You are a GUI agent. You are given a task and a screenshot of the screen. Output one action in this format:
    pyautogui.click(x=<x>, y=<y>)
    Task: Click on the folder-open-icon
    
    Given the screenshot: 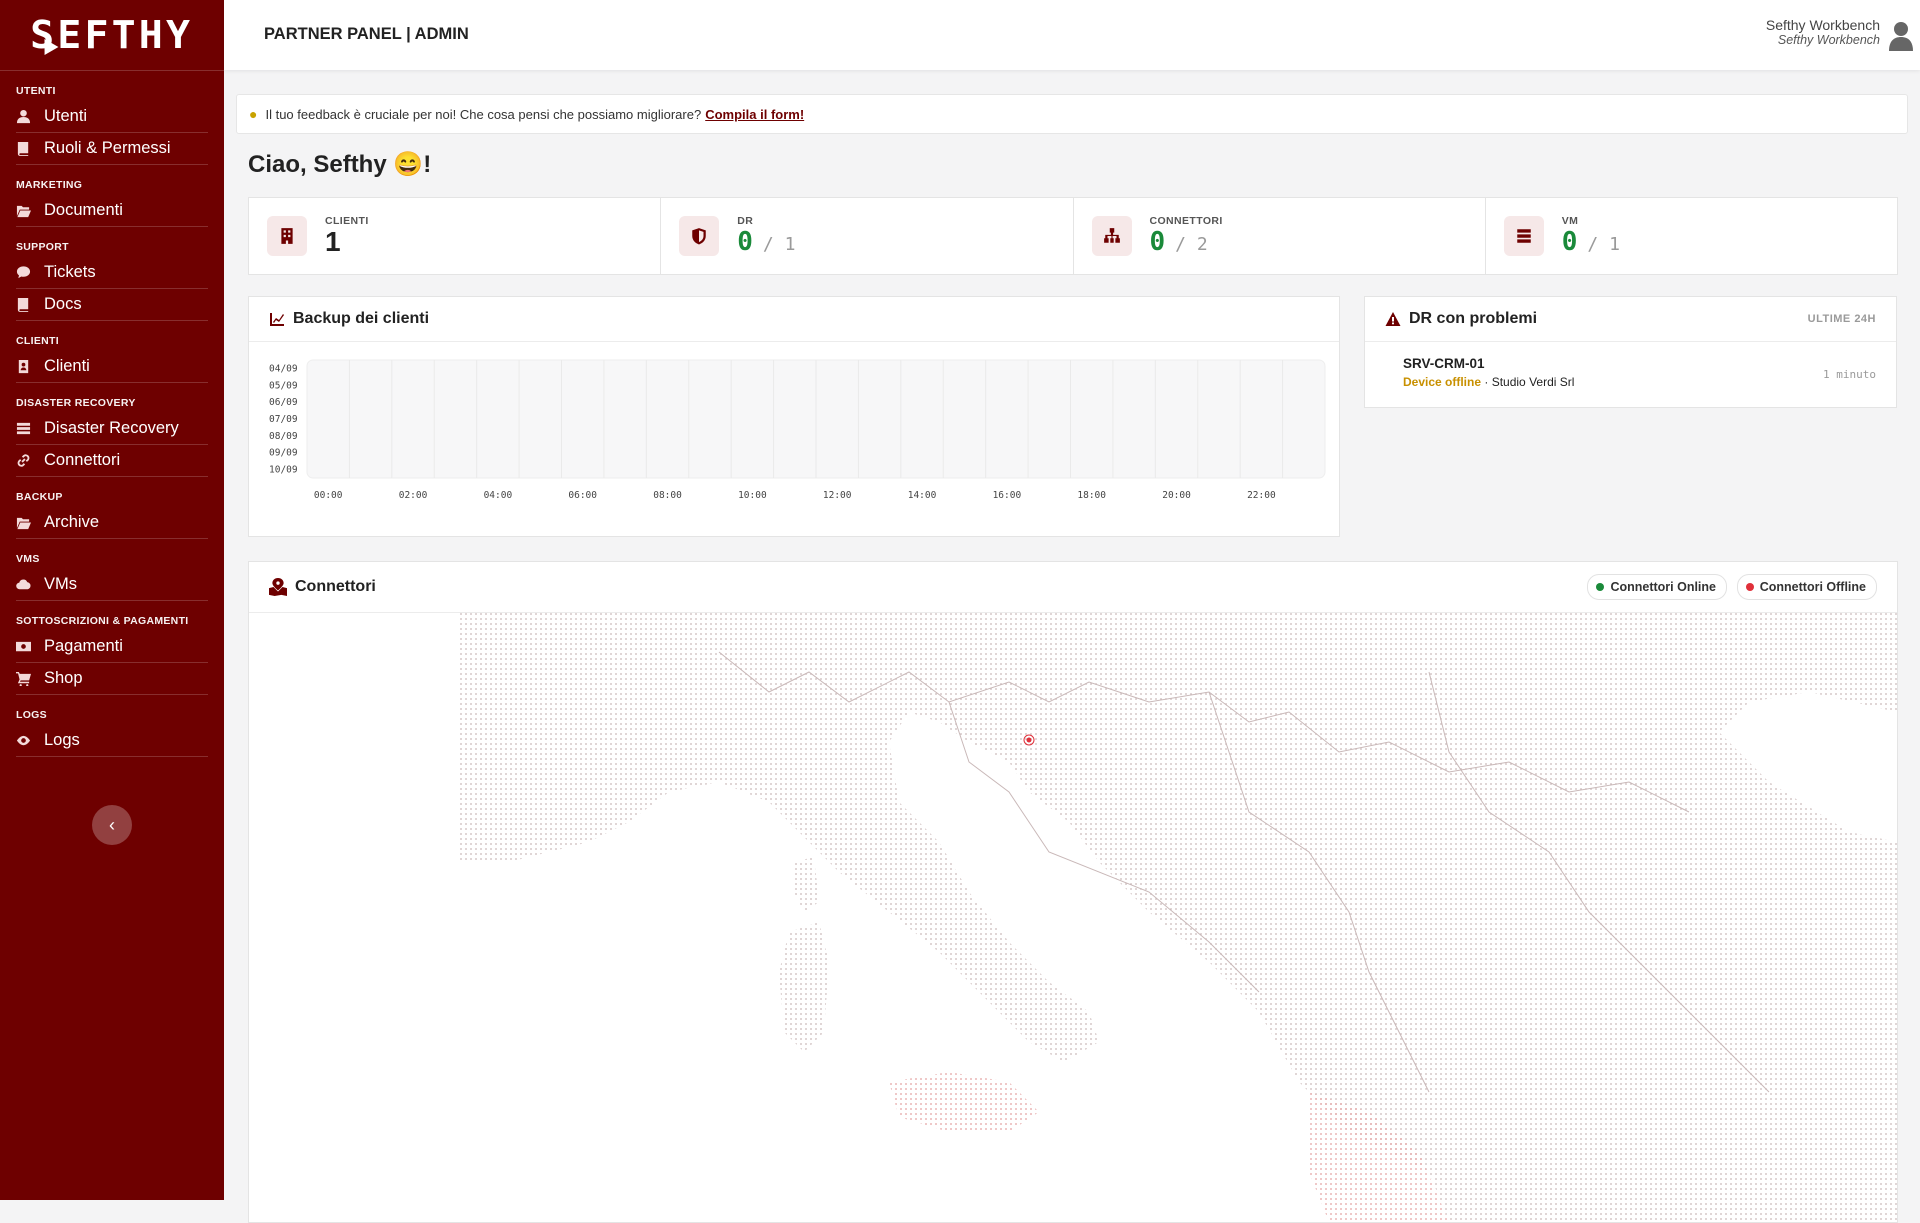 What is the action you would take?
    pyautogui.click(x=30, y=210)
    